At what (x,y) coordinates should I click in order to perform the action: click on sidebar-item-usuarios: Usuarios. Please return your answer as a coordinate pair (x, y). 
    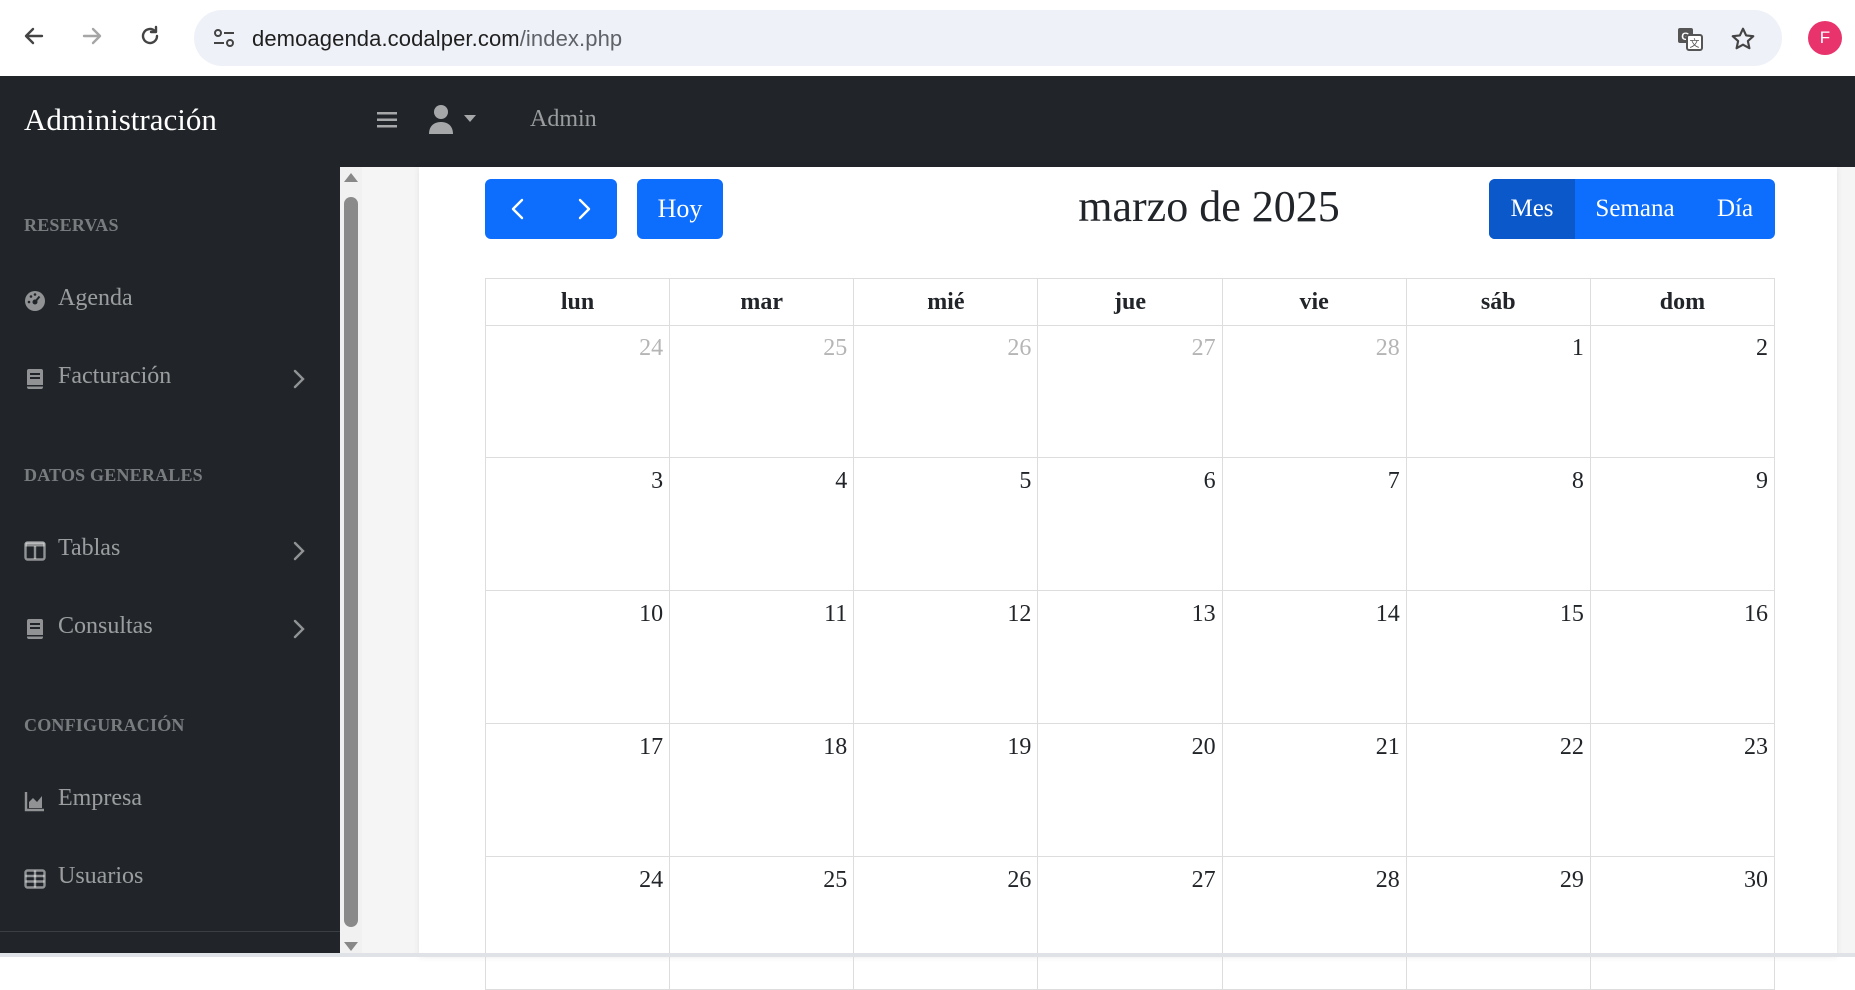
    Looking at the image, I should click on (170, 878).